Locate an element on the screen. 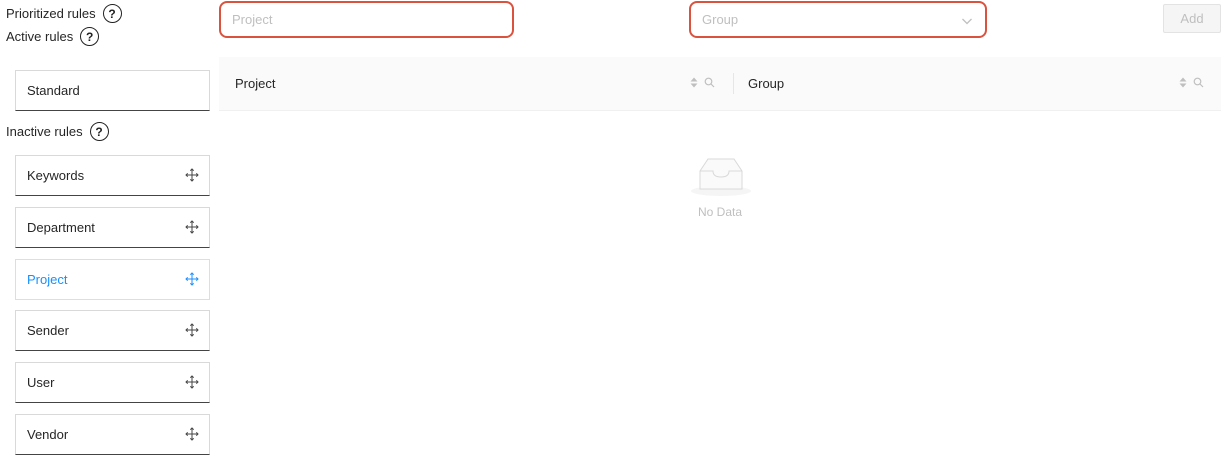 The width and height of the screenshot is (1224, 460). column-divider is located at coordinates (733, 83).